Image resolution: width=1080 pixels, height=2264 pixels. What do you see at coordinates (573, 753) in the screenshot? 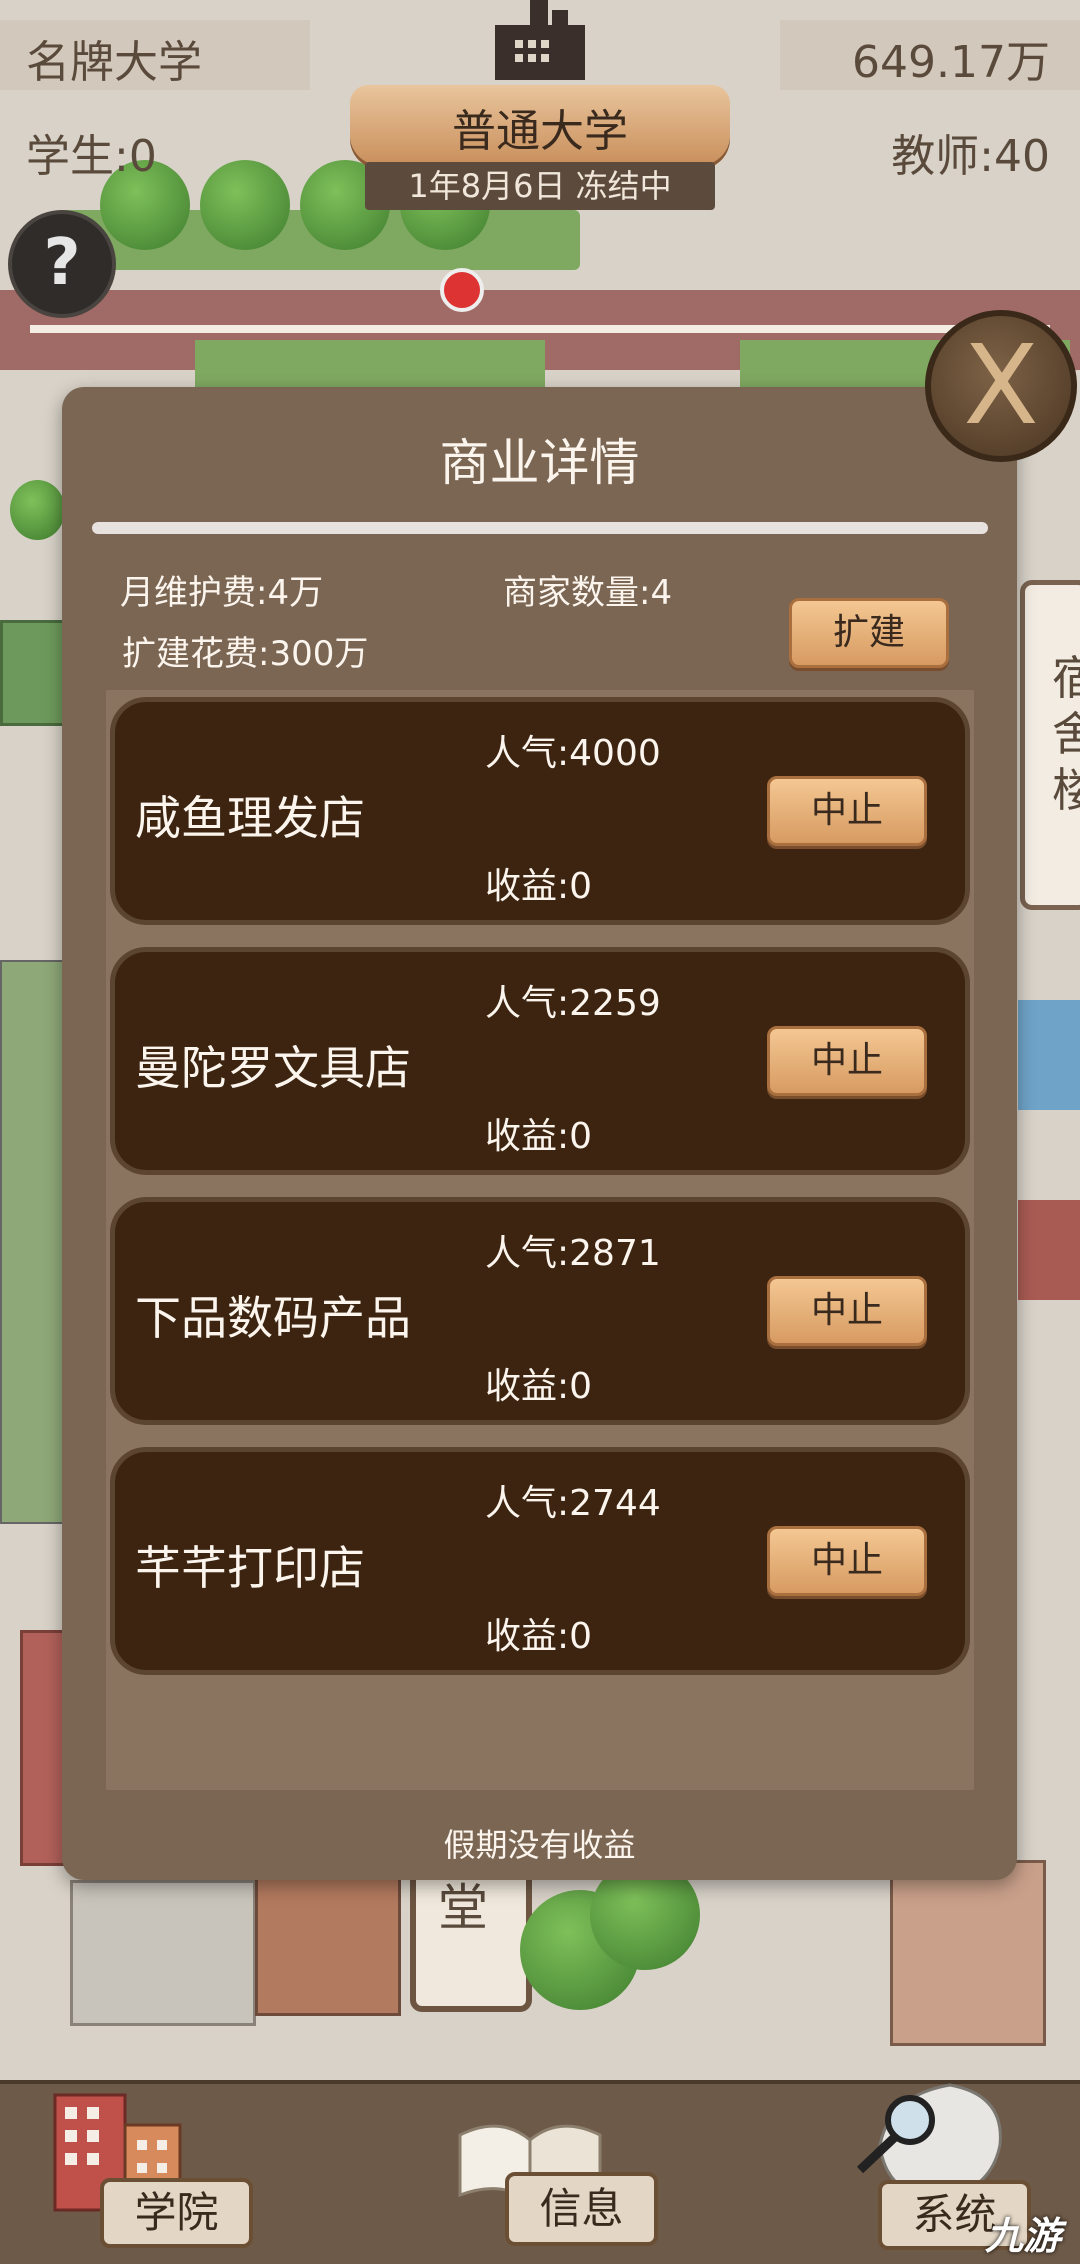
I see `shop-popularity: 人气:4000` at bounding box center [573, 753].